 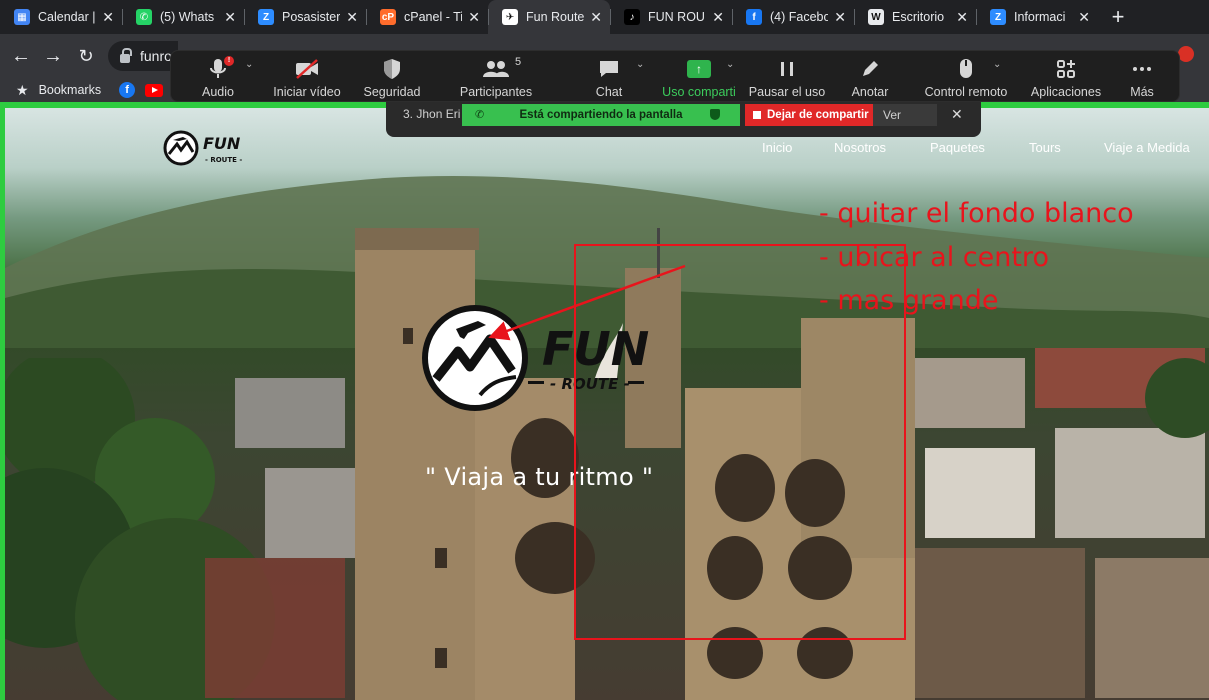 What do you see at coordinates (860, 147) in the screenshot?
I see `site-nav-link: Nosotros` at bounding box center [860, 147].